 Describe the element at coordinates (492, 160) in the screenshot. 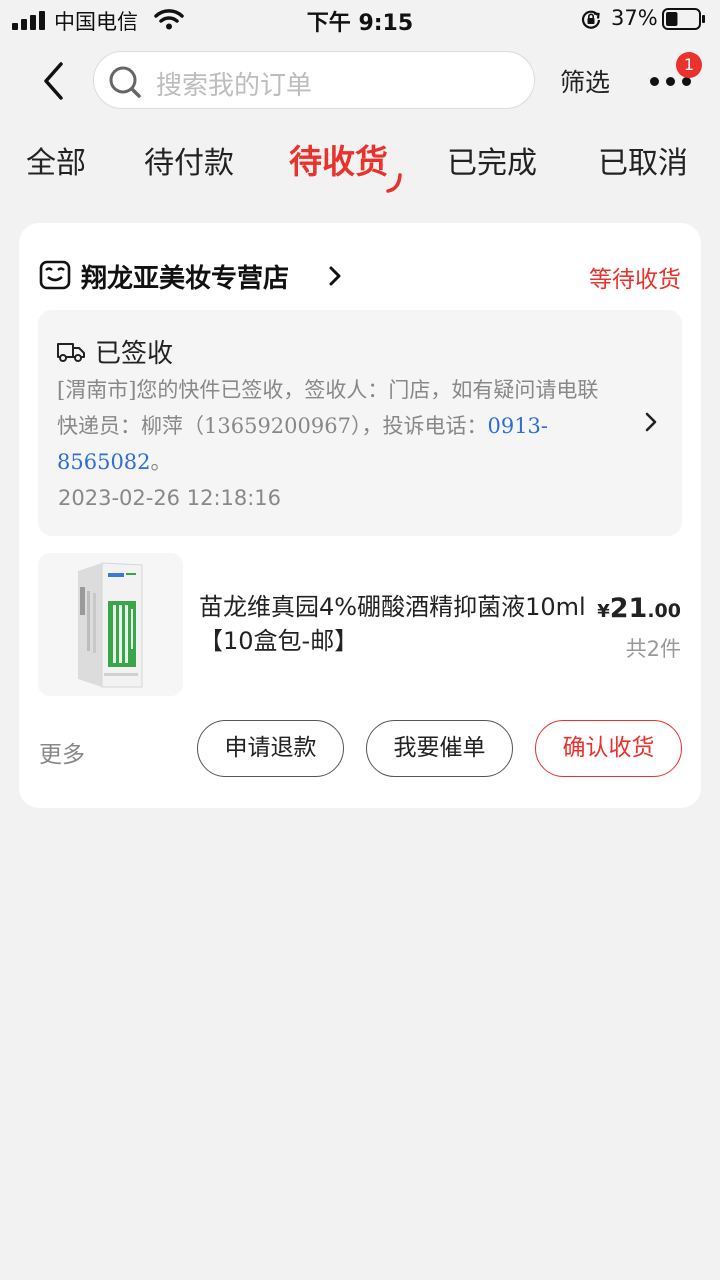

I see `tab-completed: 已完成` at that location.